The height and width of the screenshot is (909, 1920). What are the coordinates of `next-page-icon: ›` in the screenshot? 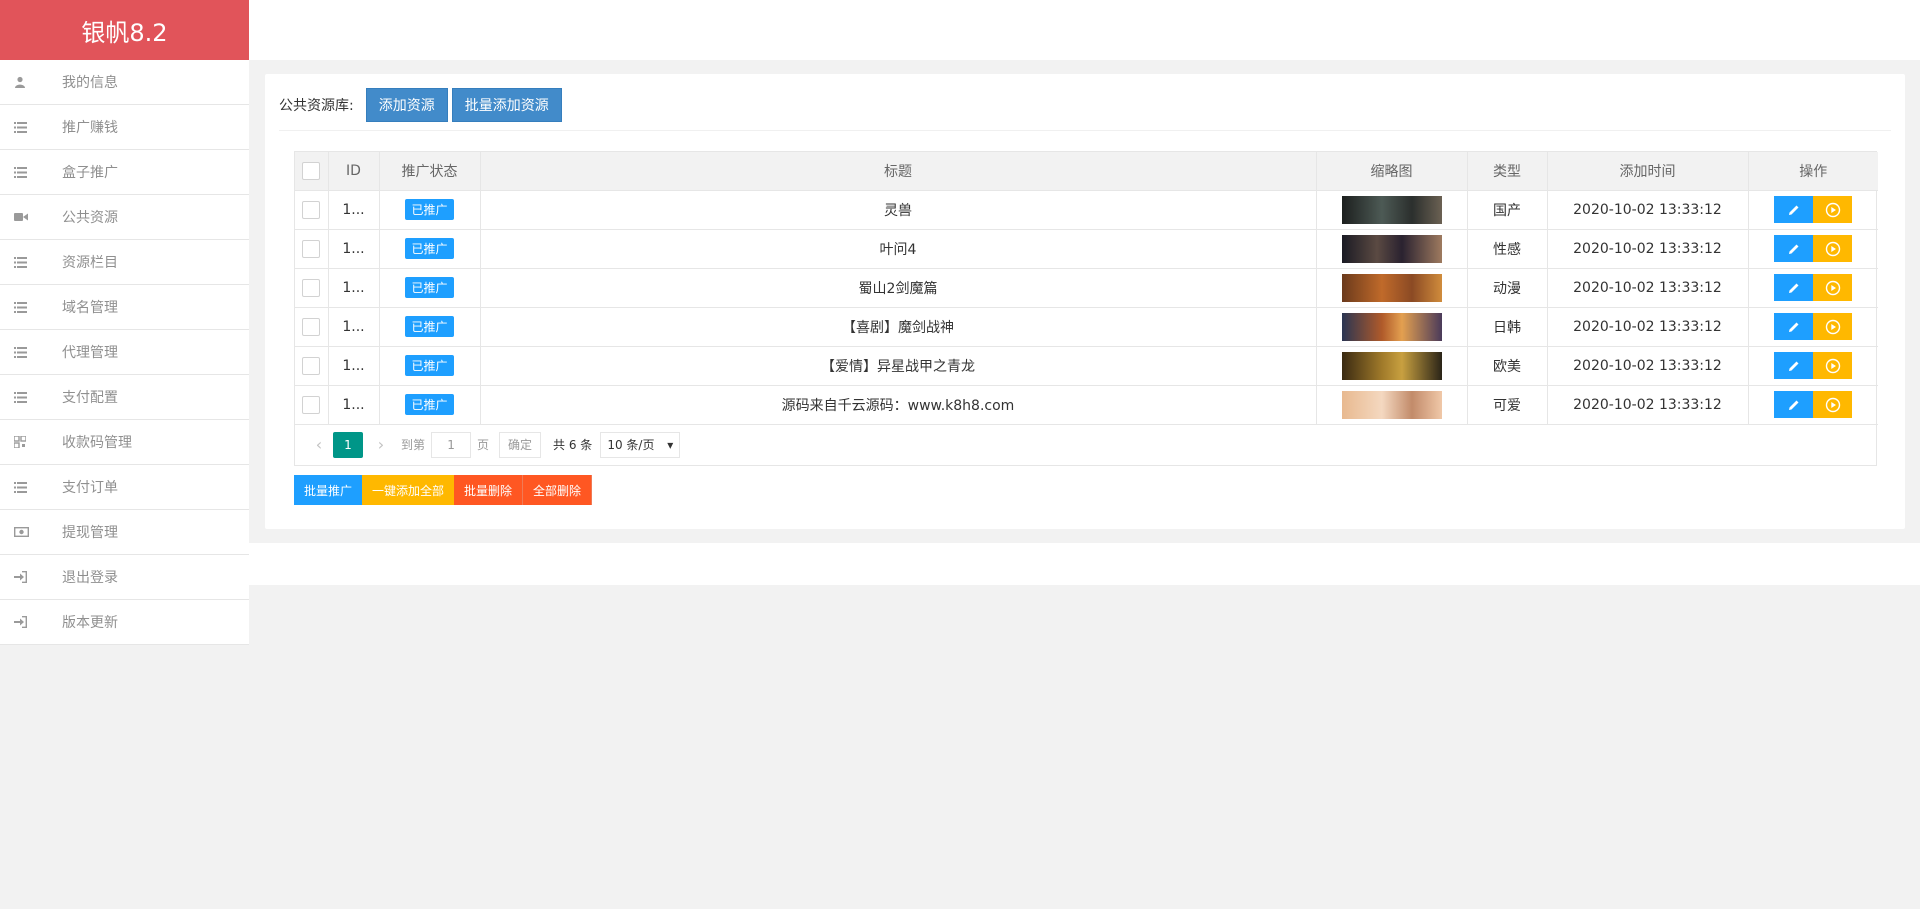 It's located at (381, 444).